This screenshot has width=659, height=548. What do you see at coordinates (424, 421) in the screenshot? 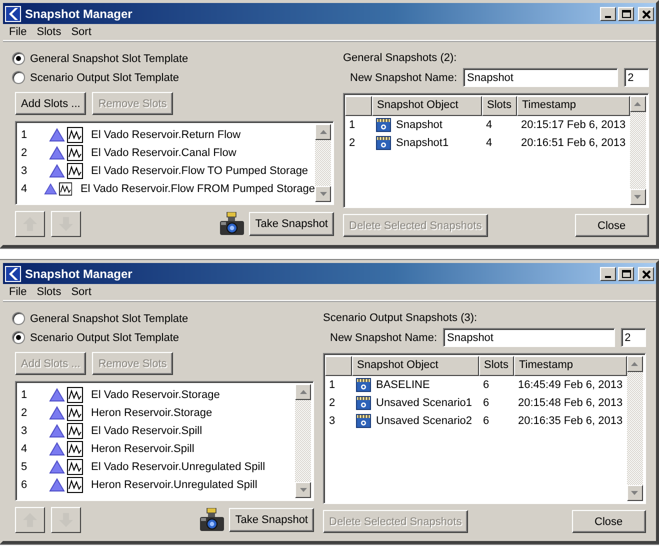
I see `table-cell: Unsaved Scenario2` at bounding box center [424, 421].